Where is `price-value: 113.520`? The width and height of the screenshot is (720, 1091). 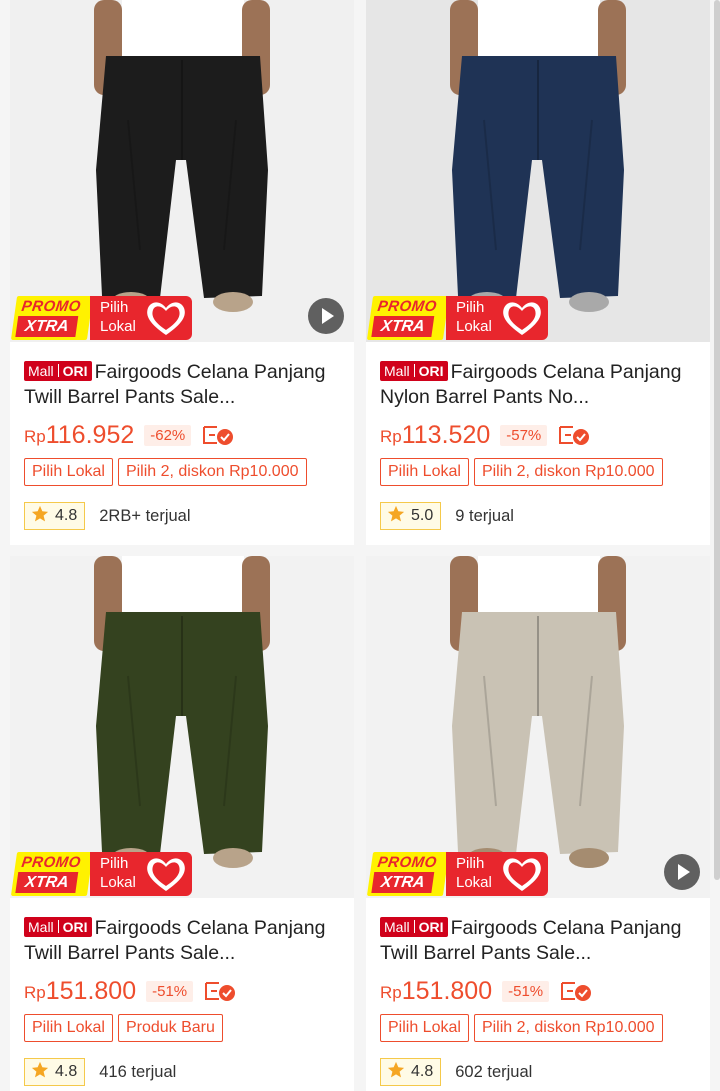 price-value: 113.520 is located at coordinates (446, 434).